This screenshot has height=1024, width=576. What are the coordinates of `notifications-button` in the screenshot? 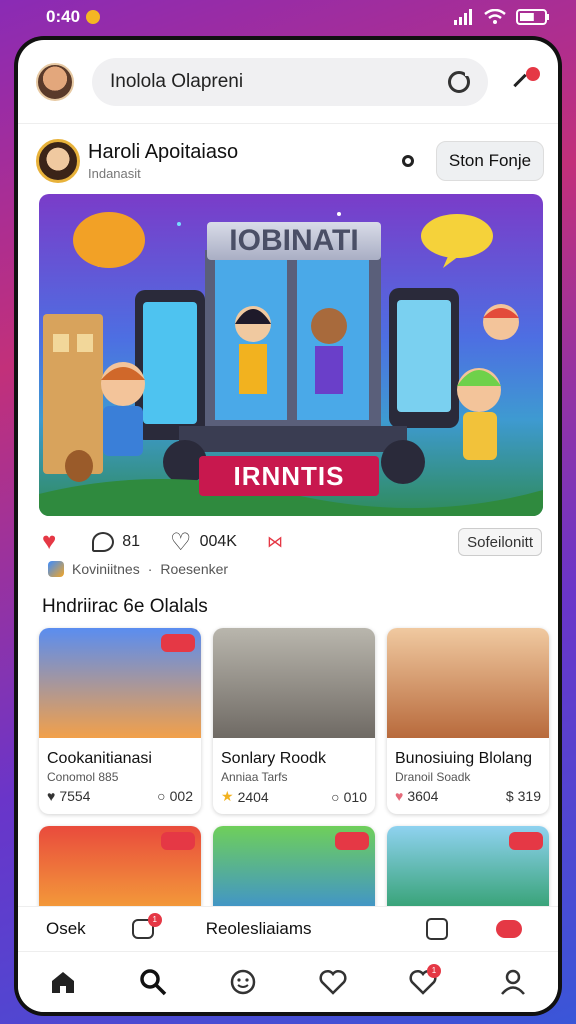 It's located at (525, 80).